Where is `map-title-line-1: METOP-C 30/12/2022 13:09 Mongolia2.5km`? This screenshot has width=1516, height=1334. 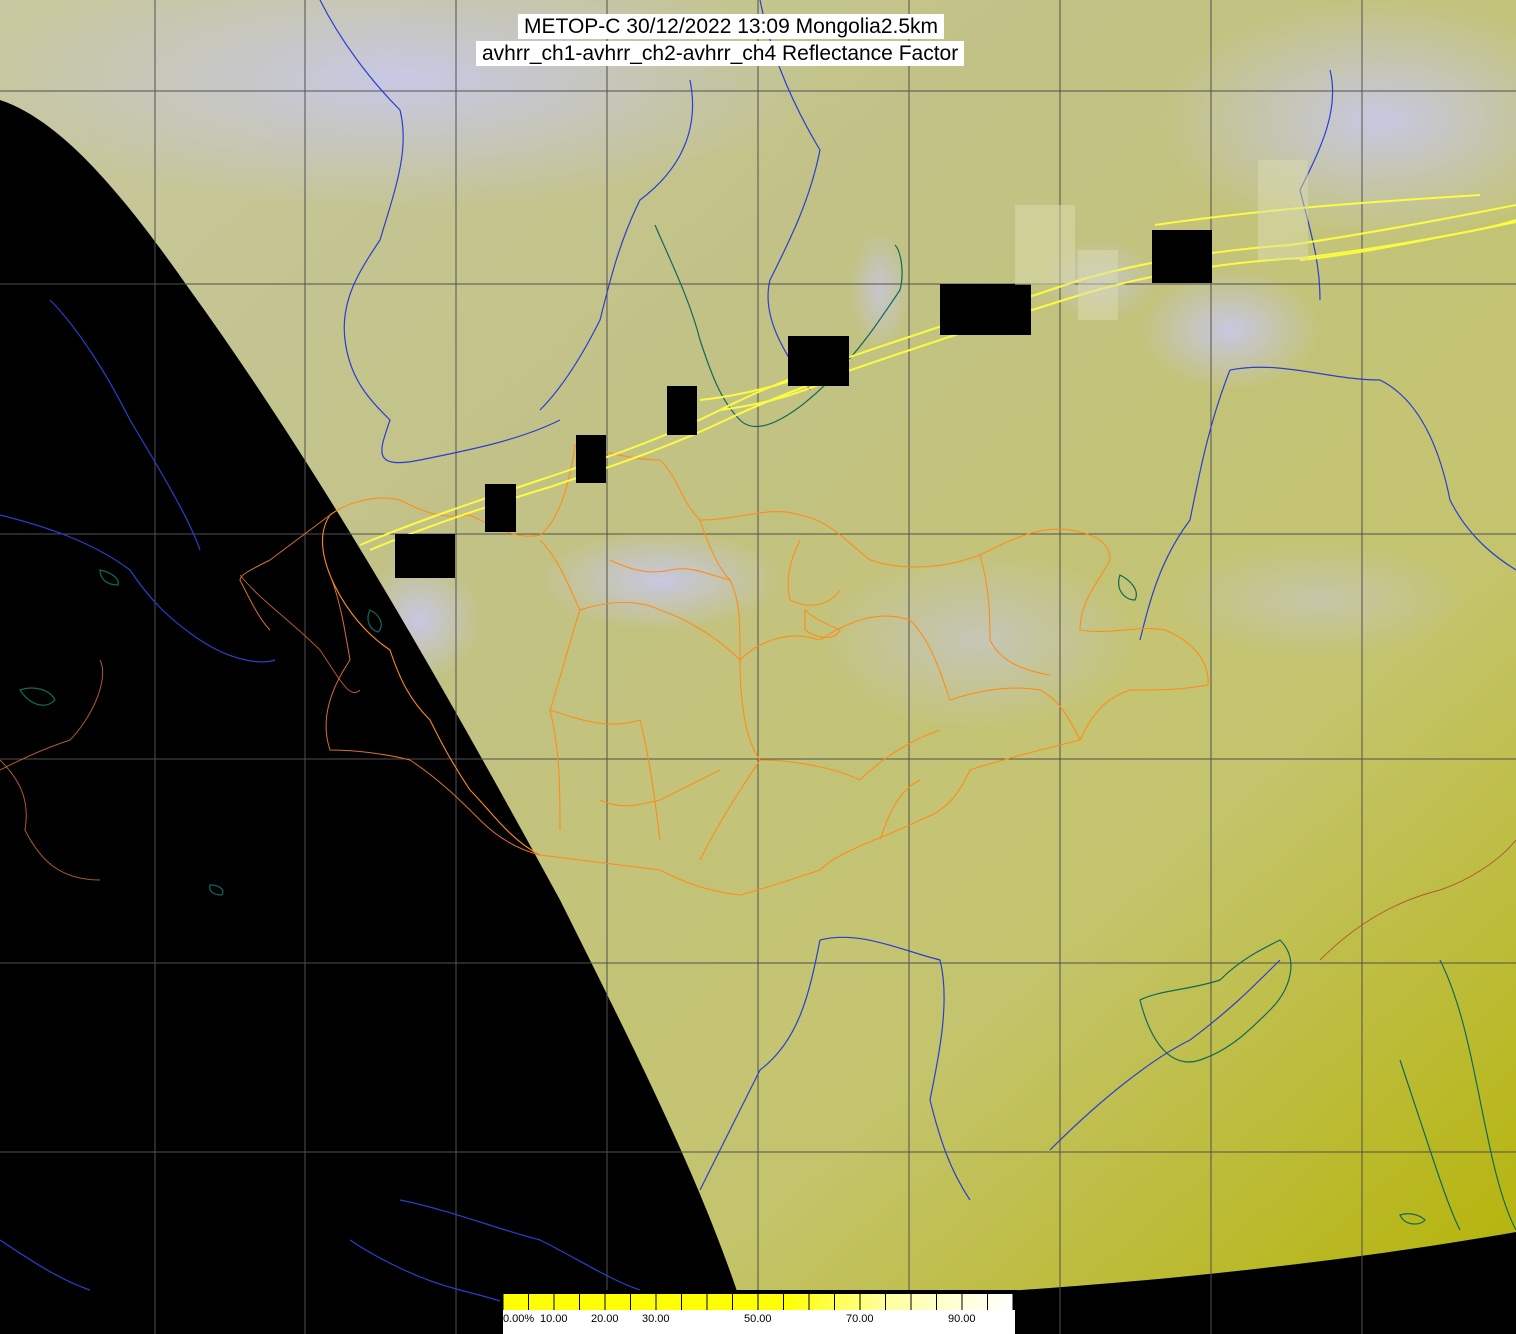
map-title-line-1: METOP-C 30/12/2022 13:09 Mongolia2.5km is located at coordinates (731, 26).